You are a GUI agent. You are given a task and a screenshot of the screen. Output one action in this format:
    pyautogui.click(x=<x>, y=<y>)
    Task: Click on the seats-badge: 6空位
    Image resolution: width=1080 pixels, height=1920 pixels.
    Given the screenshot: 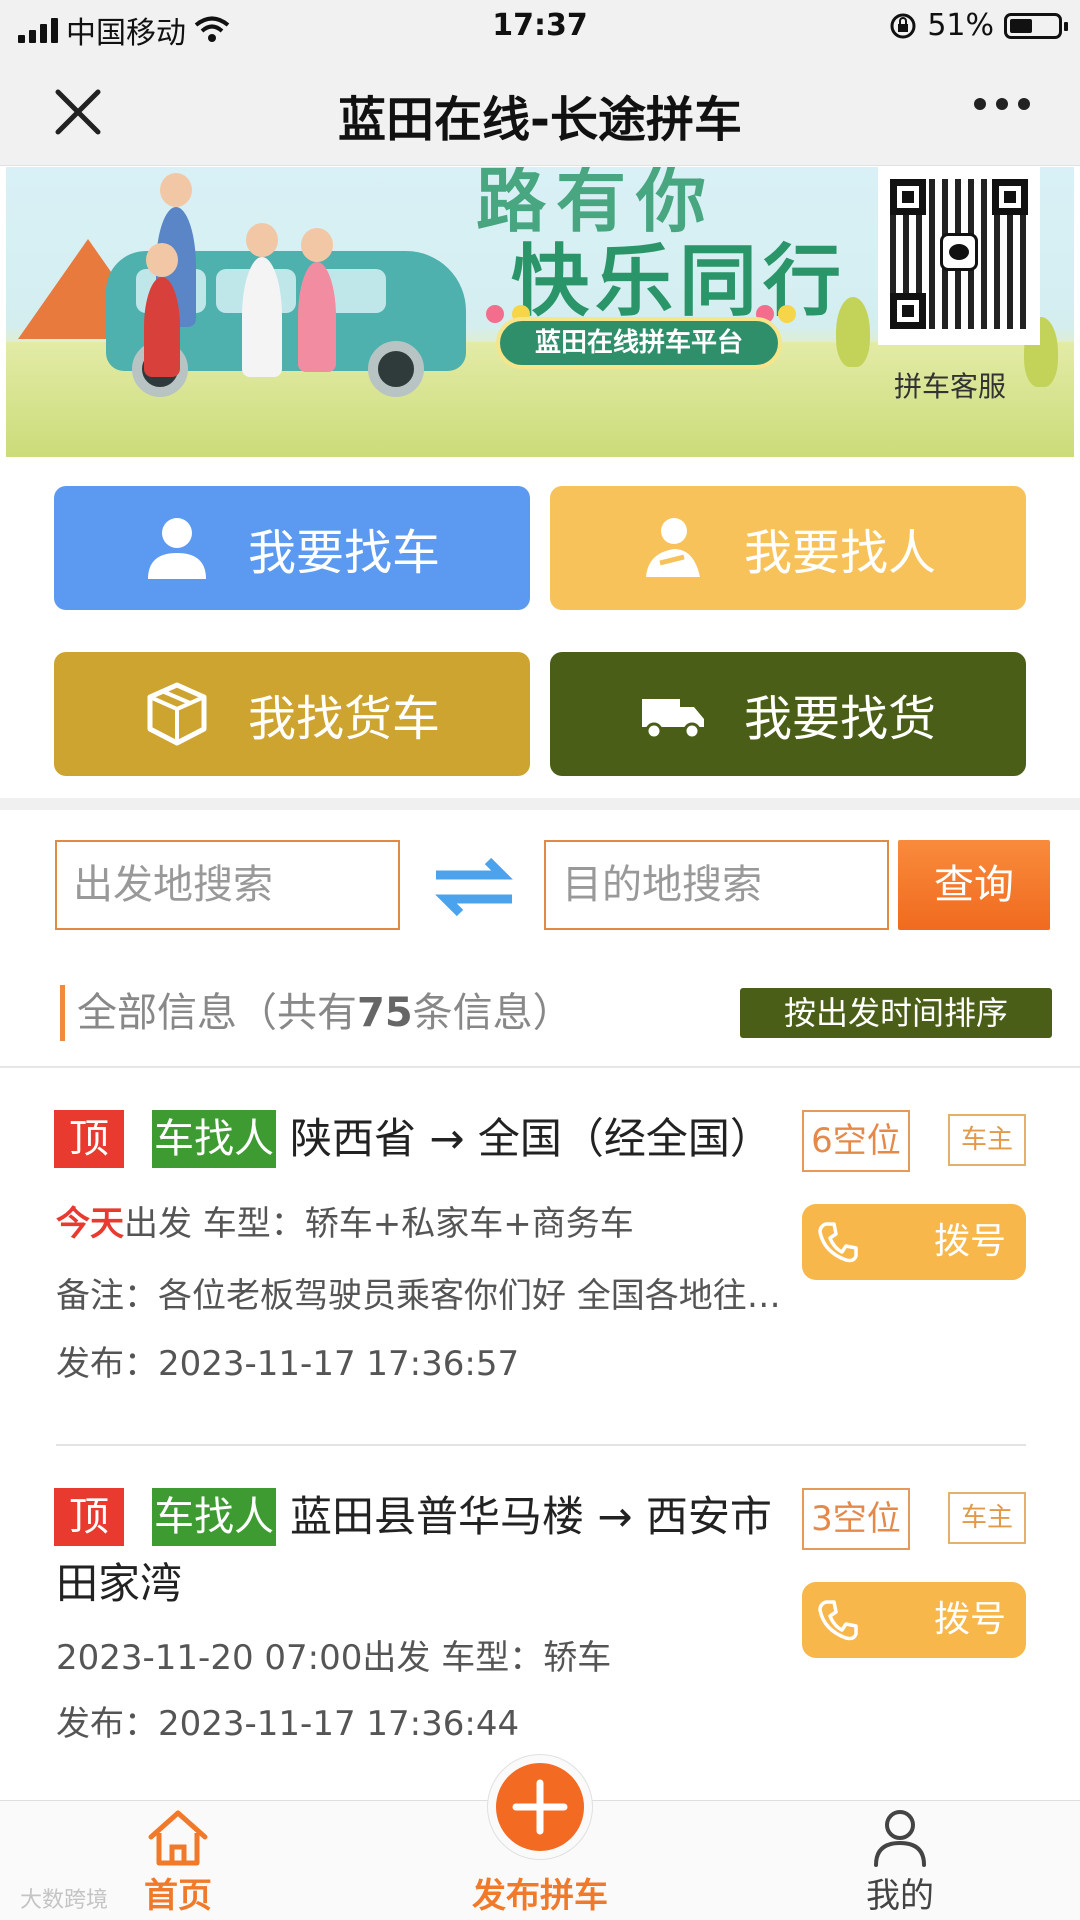 What is the action you would take?
    pyautogui.click(x=856, y=1141)
    